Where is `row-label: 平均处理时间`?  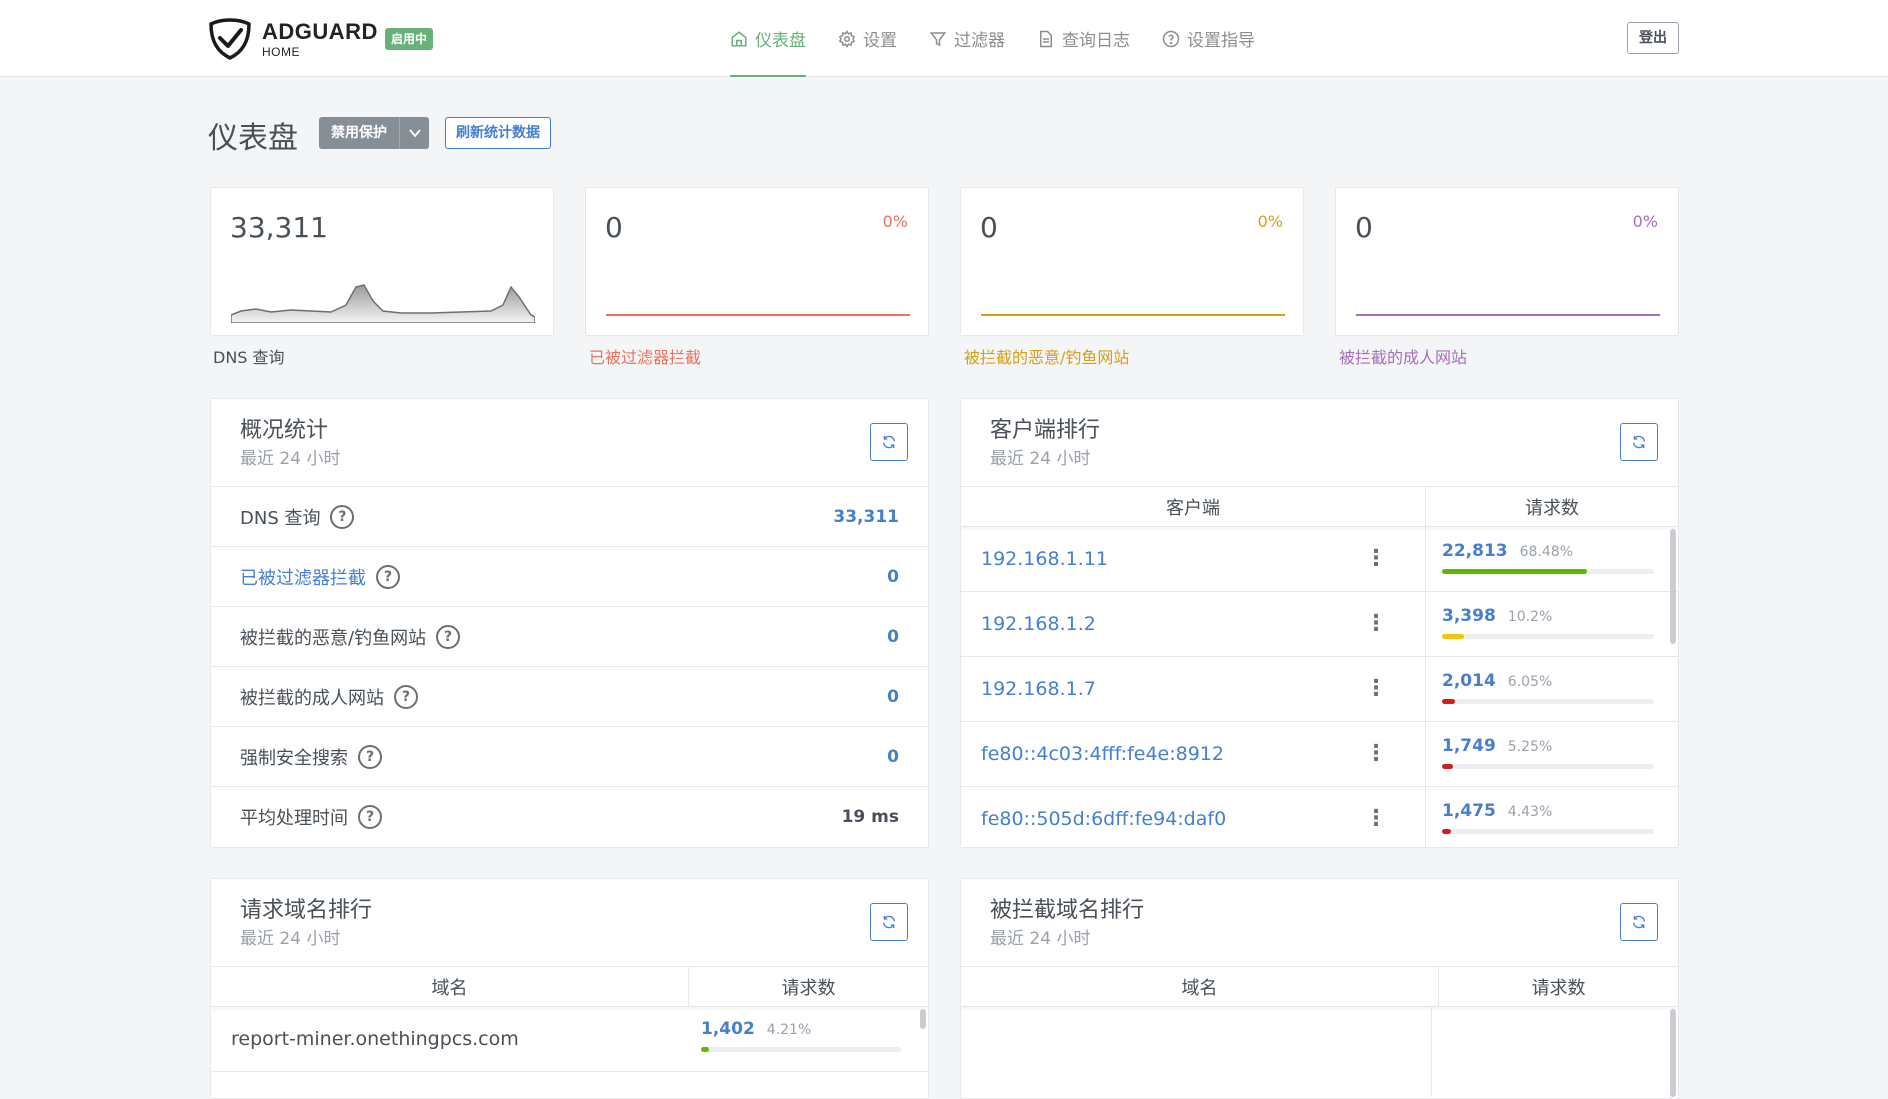 row-label: 平均处理时间 is located at coordinates (294, 818).